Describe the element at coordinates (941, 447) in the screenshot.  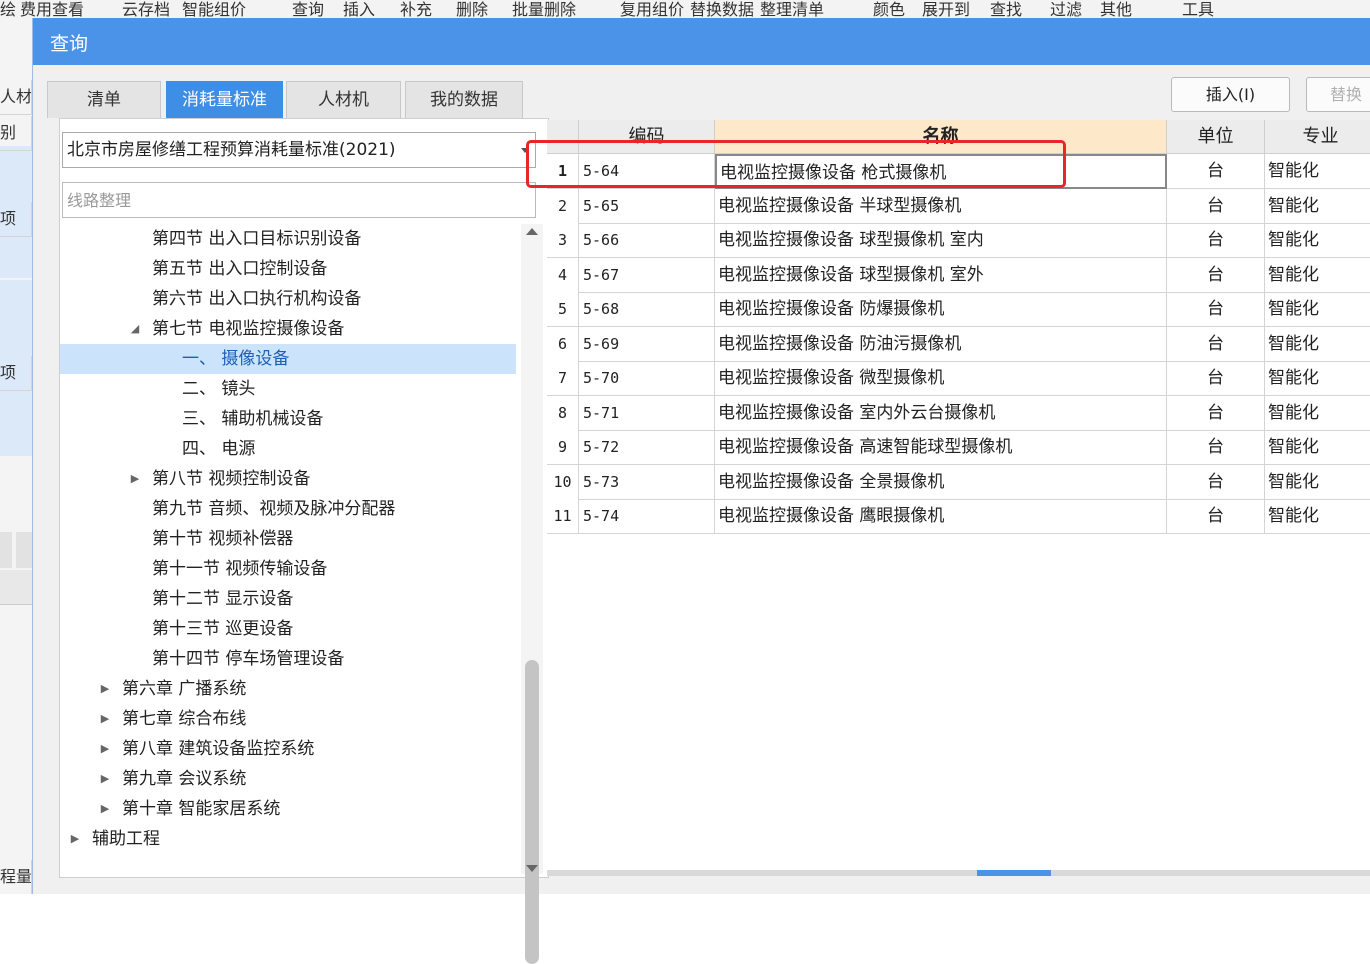
I see `name-cell: 电视监控摄像设备 高速智能球型摄像机` at that location.